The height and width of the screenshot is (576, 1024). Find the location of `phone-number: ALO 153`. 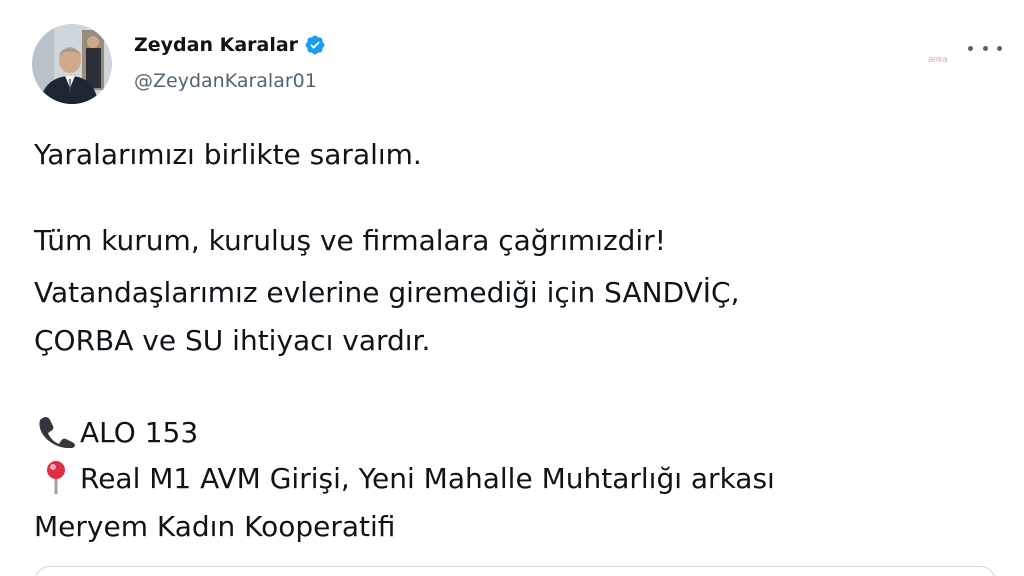

phone-number: ALO 153 is located at coordinates (139, 432).